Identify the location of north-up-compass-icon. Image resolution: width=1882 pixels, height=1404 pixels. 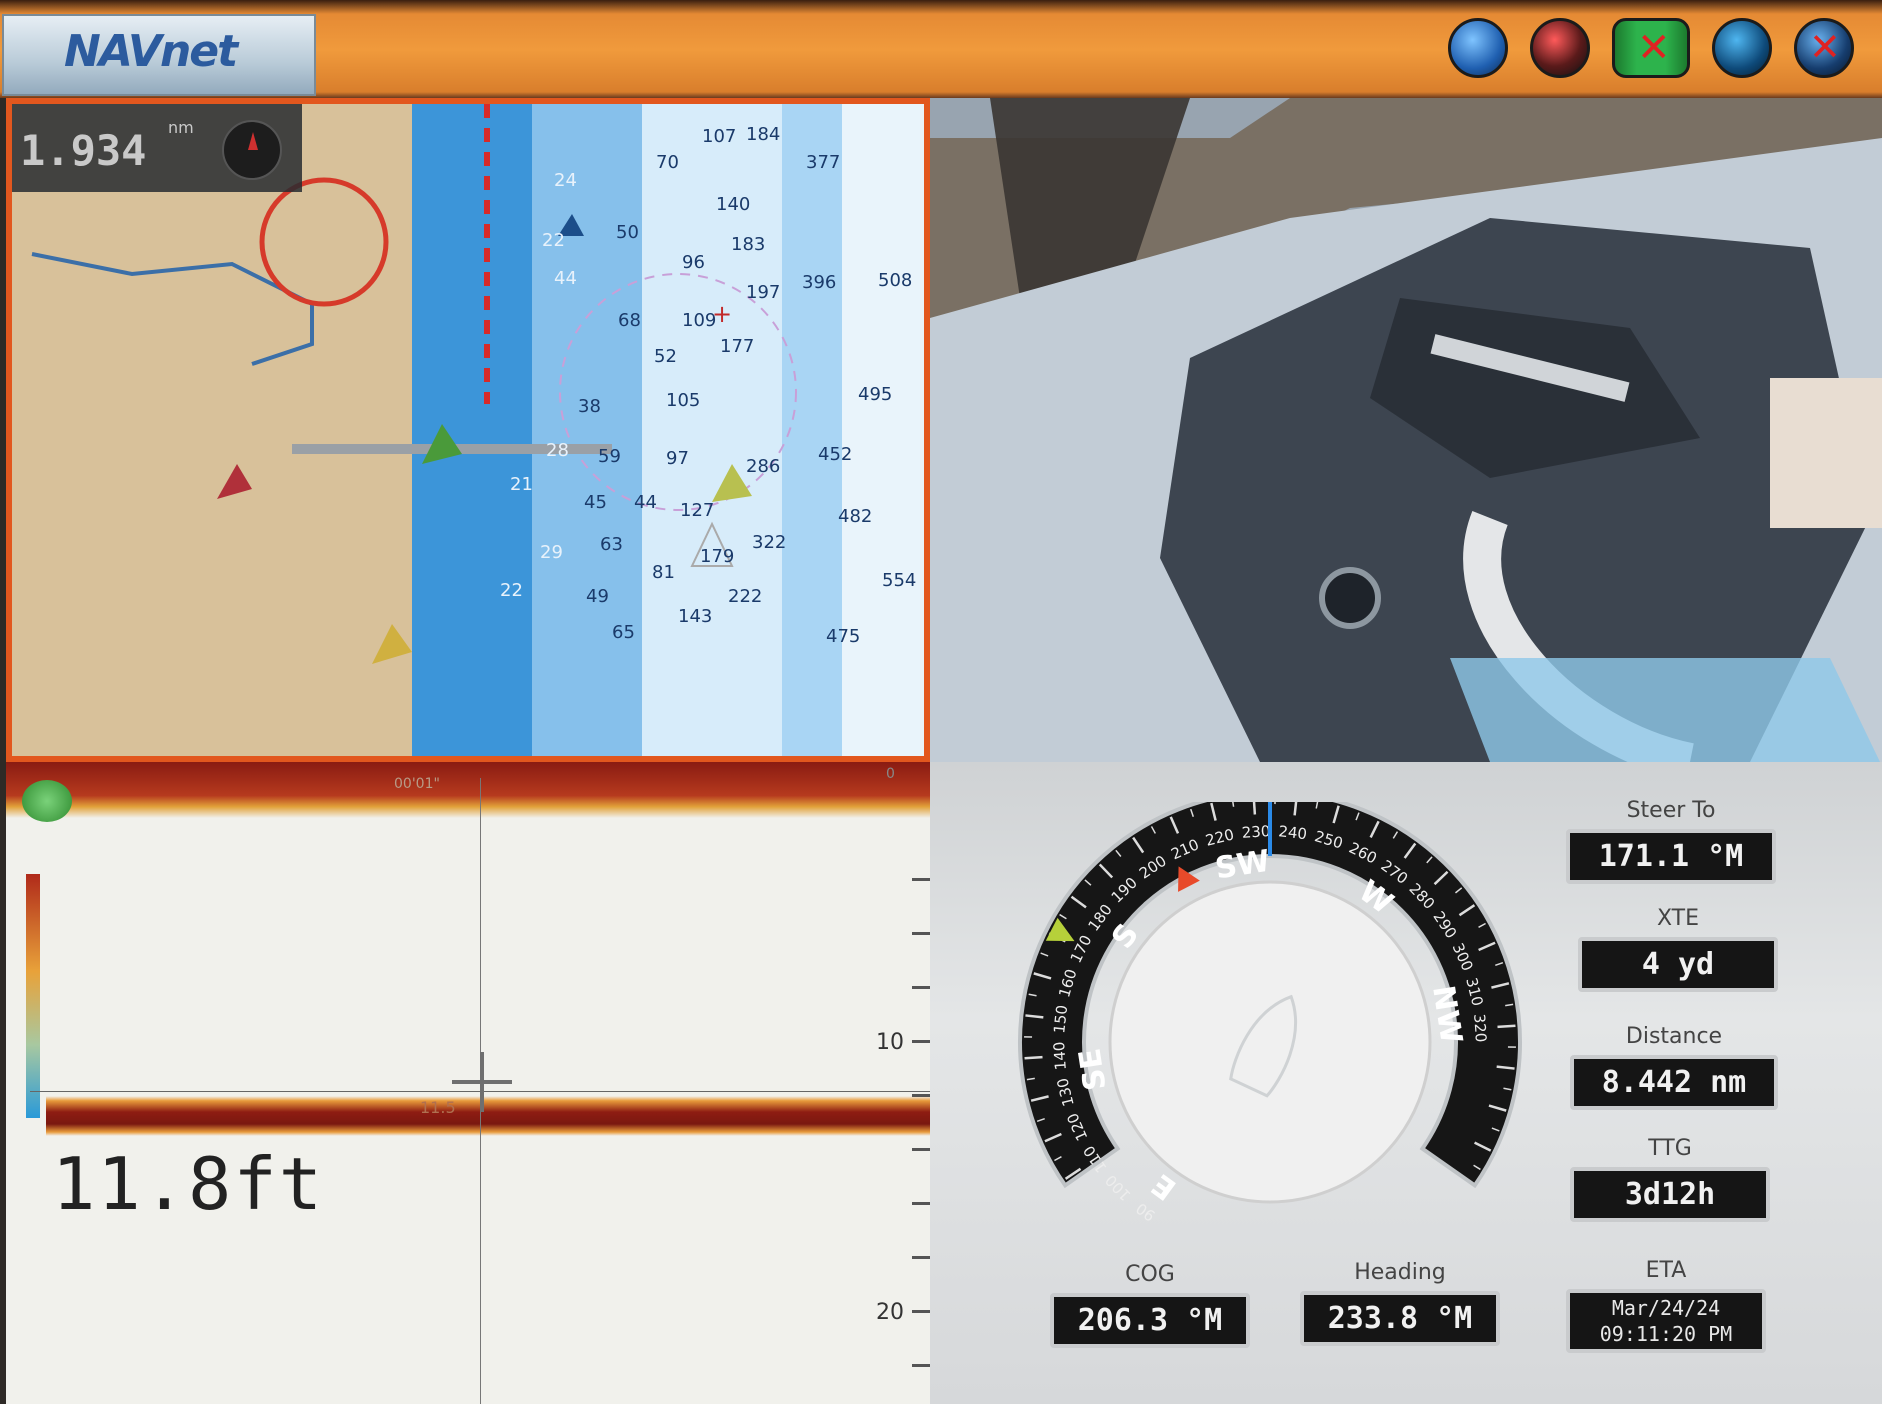
(252, 150).